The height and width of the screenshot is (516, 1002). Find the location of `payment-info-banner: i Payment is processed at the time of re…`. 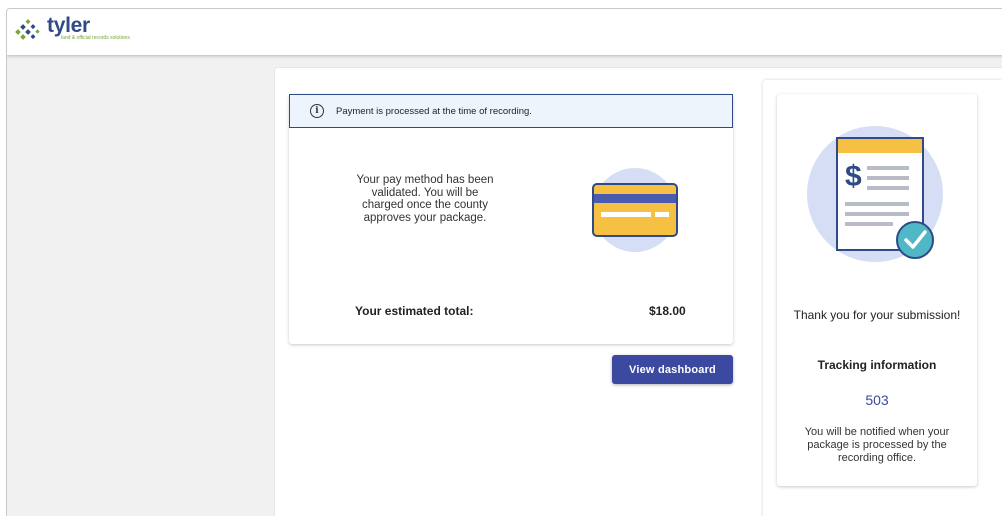

payment-info-banner: i Payment is processed at the time of re… is located at coordinates (511, 111).